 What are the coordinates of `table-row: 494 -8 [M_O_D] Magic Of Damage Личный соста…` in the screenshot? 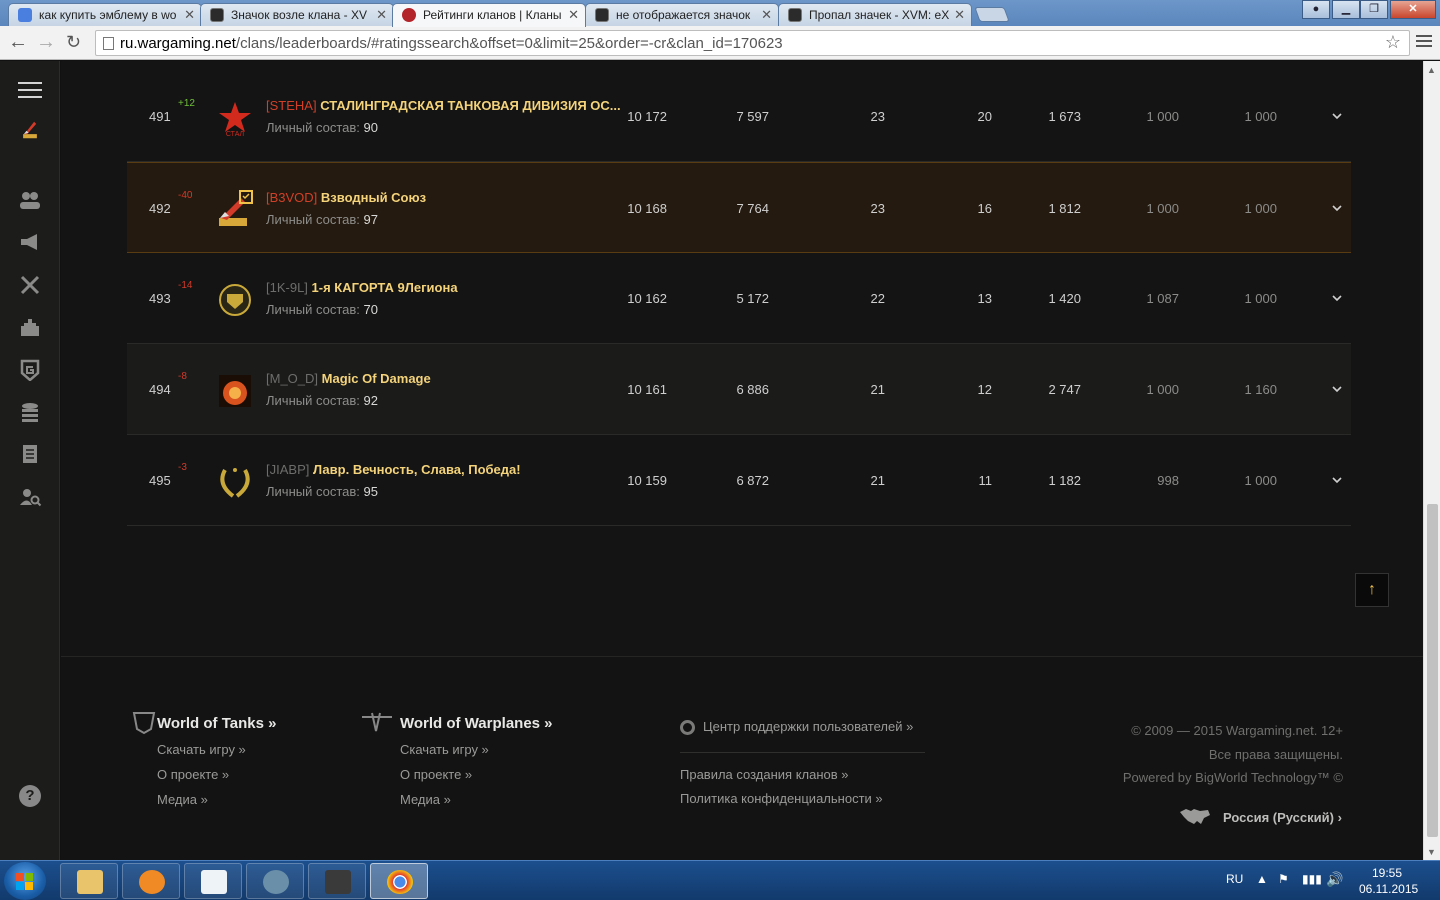 It's located at (739, 389).